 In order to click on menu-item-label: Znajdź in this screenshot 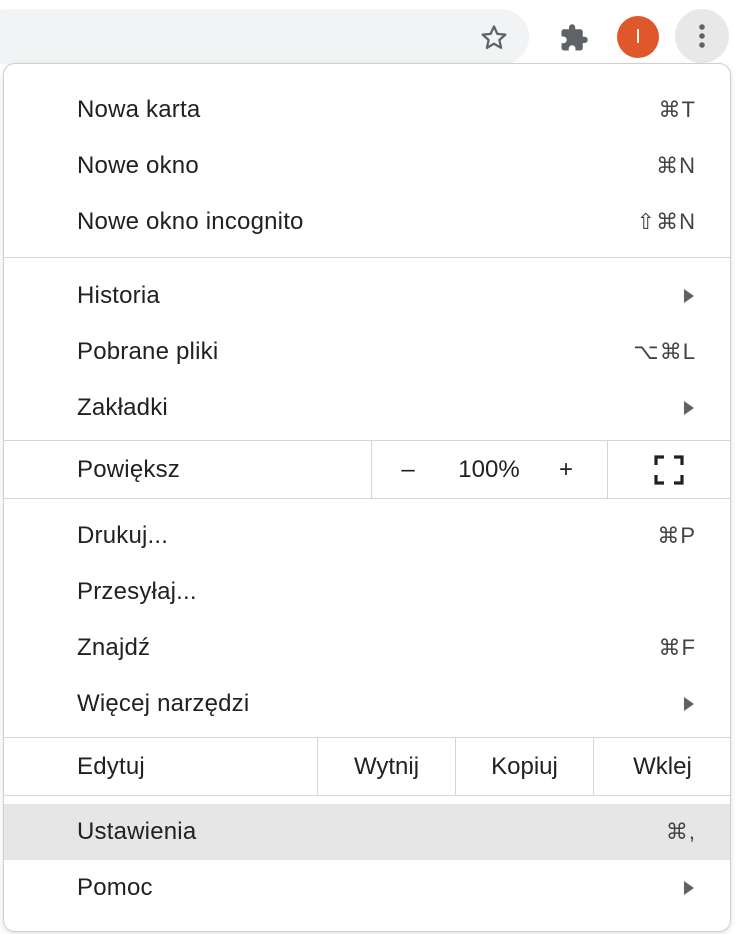, I will do `click(114, 647)`.